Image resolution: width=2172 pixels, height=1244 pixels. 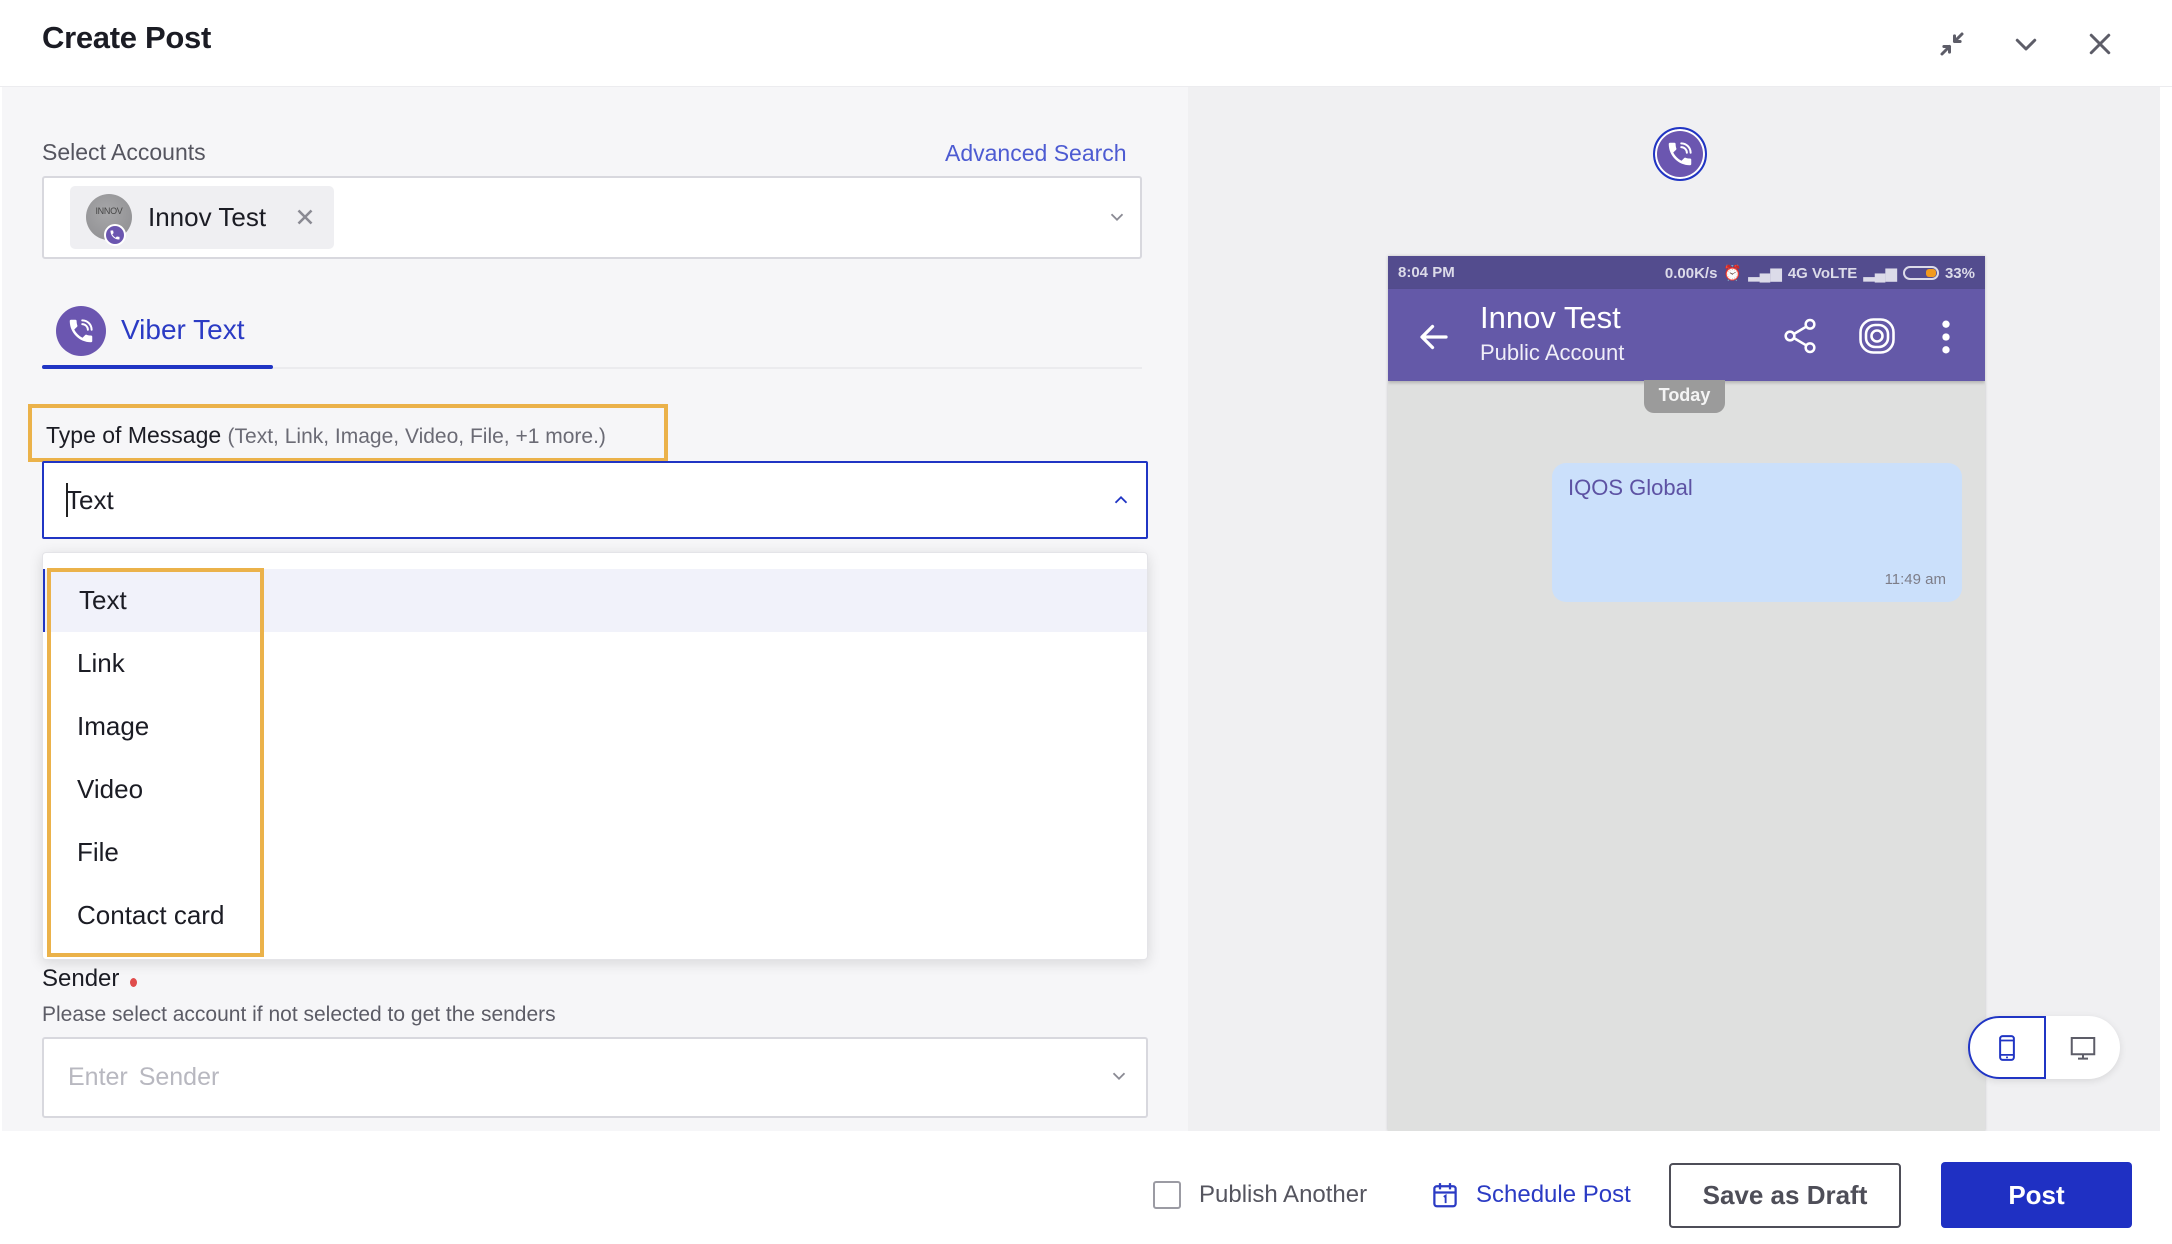 What do you see at coordinates (207, 217) in the screenshot?
I see `account-name: Innov Test` at bounding box center [207, 217].